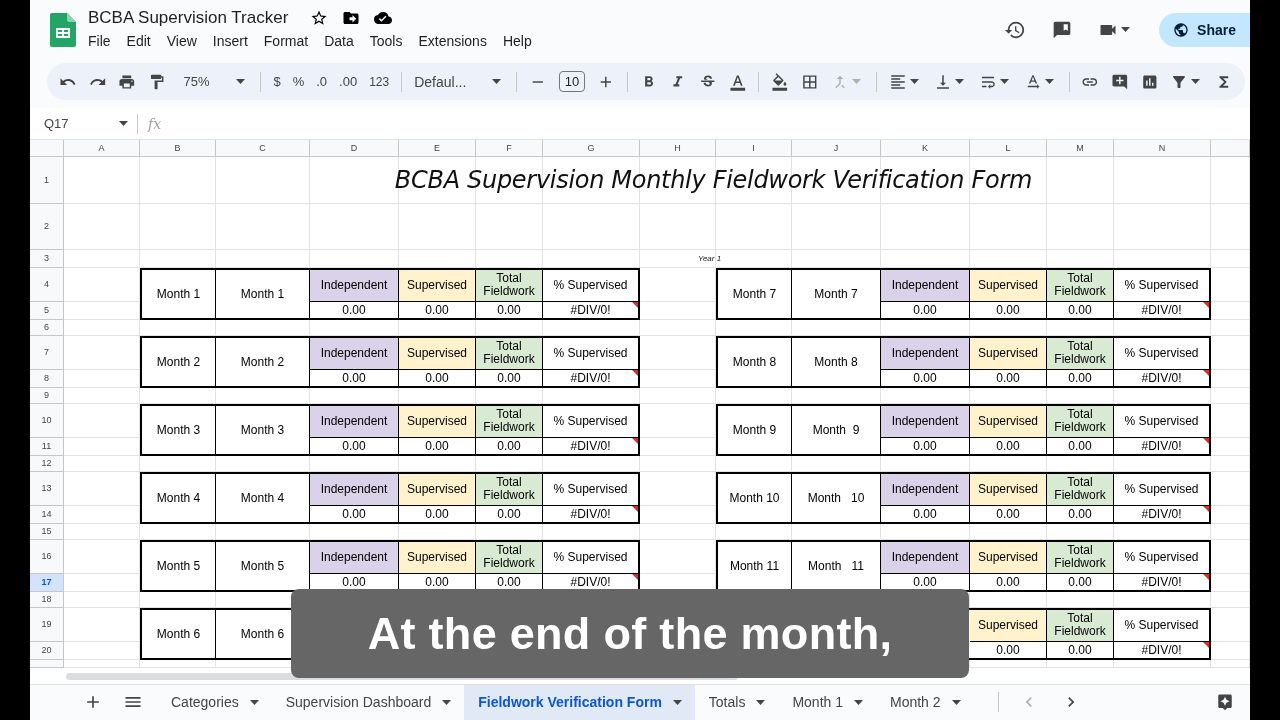  Describe the element at coordinates (1149, 81) in the screenshot. I see `chart-icon` at that location.